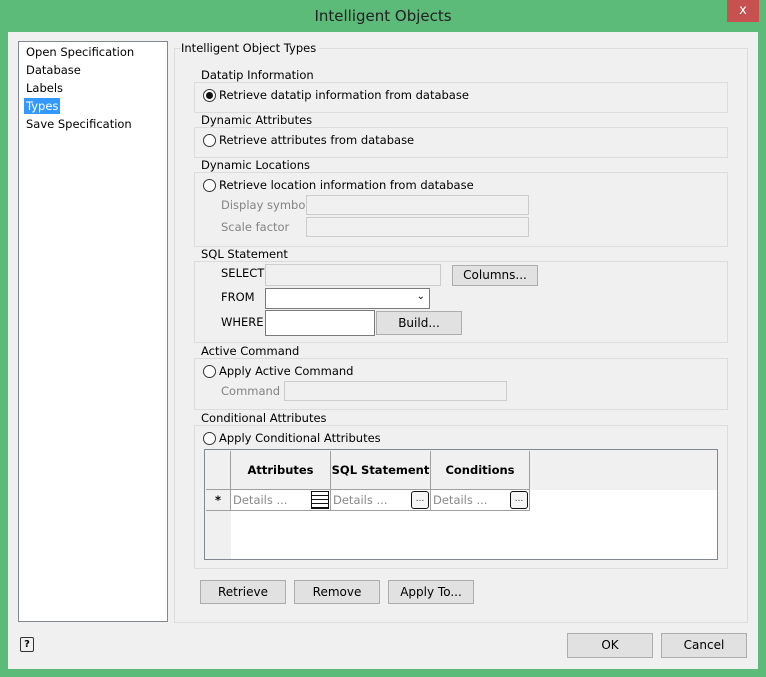 The height and width of the screenshot is (677, 766). I want to click on display-symbol-input, so click(417, 205).